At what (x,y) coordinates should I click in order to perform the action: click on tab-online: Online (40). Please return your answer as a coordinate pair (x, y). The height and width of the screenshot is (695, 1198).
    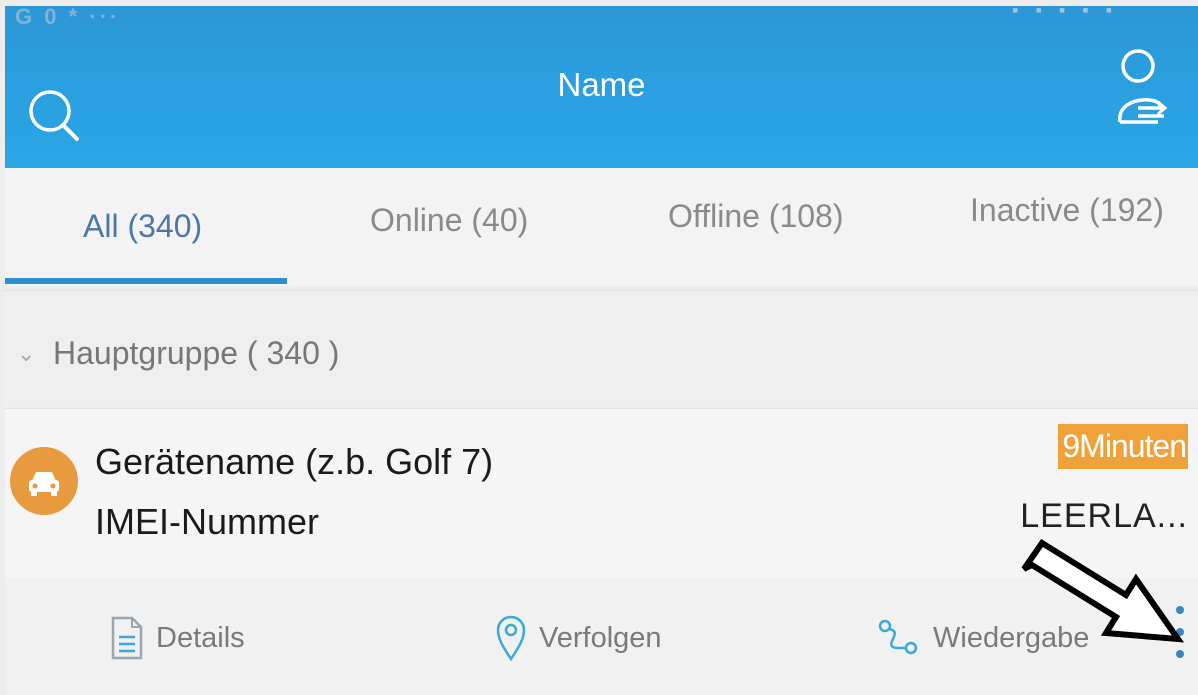
    Looking at the image, I should click on (449, 220).